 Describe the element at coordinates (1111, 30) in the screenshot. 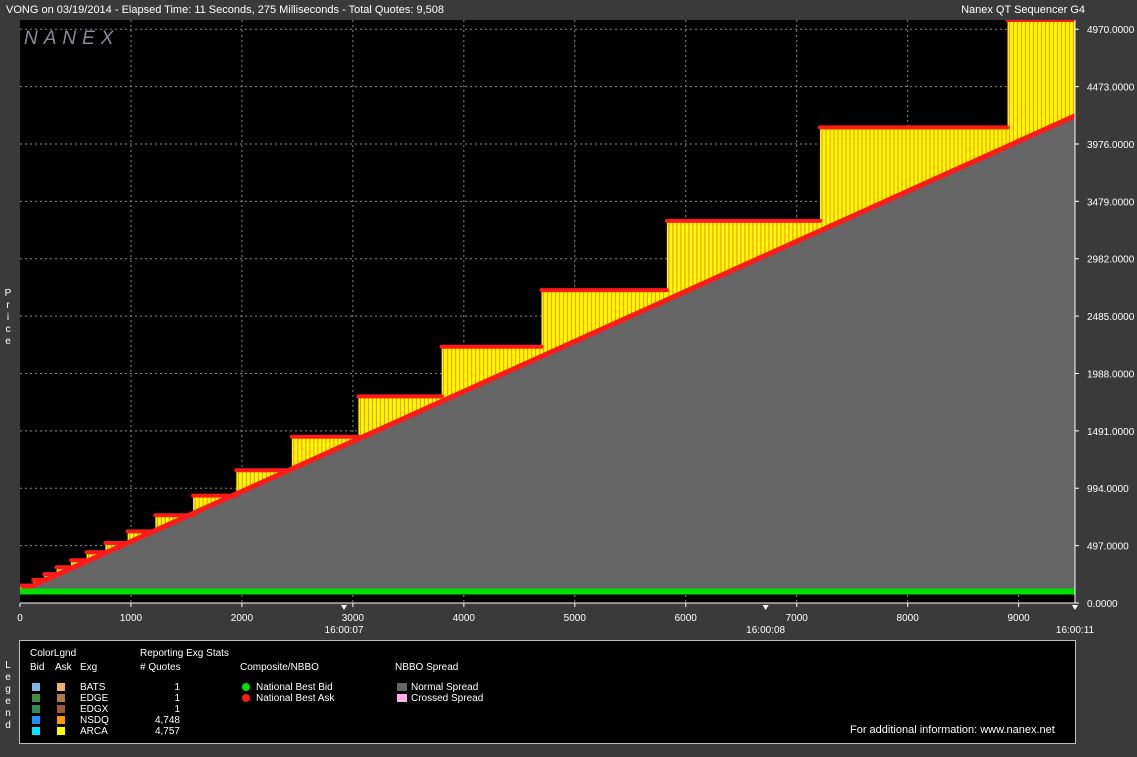

I see `y-tick-label: 4970.0000` at that location.